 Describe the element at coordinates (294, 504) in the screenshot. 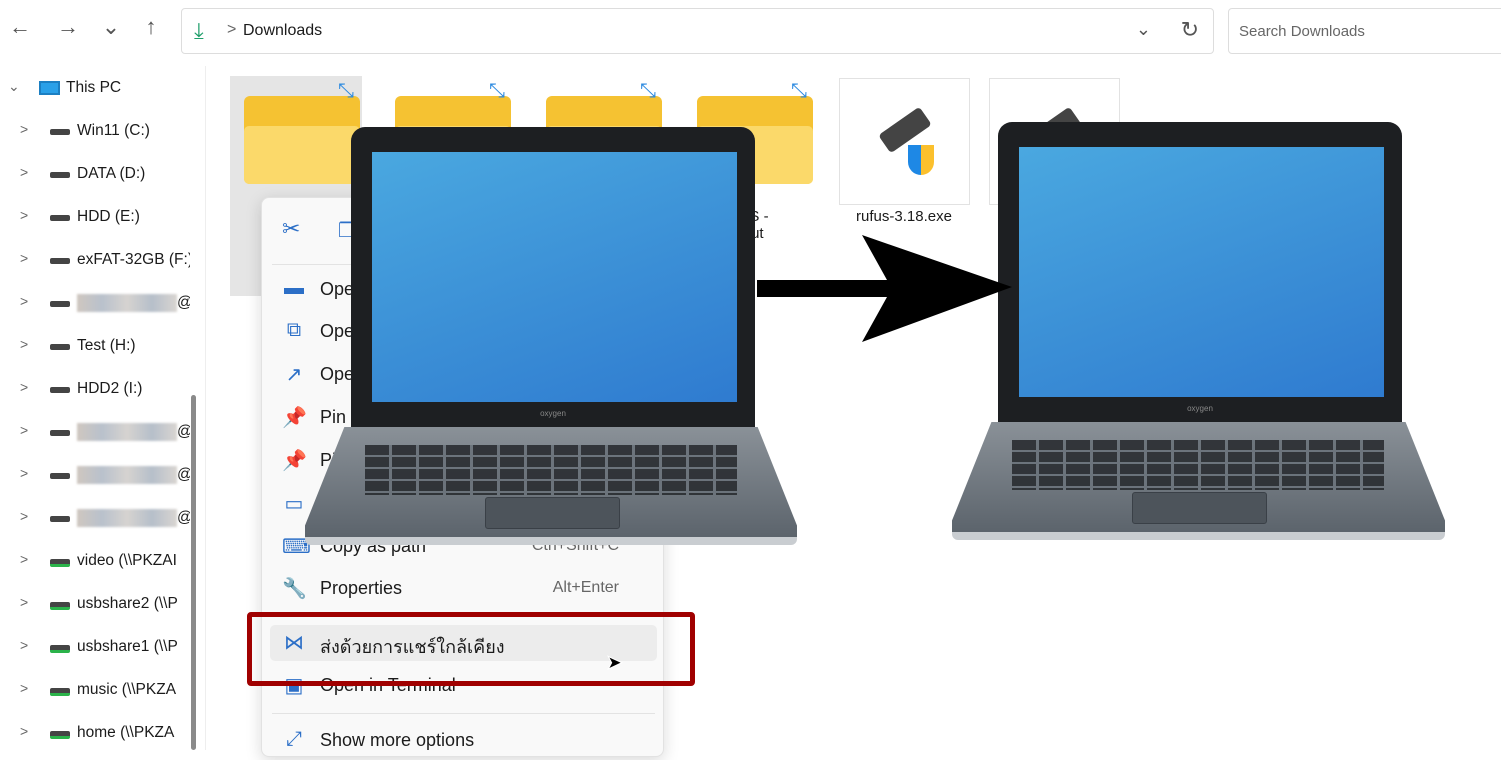

I see `zip-folder-icon: ▭` at that location.